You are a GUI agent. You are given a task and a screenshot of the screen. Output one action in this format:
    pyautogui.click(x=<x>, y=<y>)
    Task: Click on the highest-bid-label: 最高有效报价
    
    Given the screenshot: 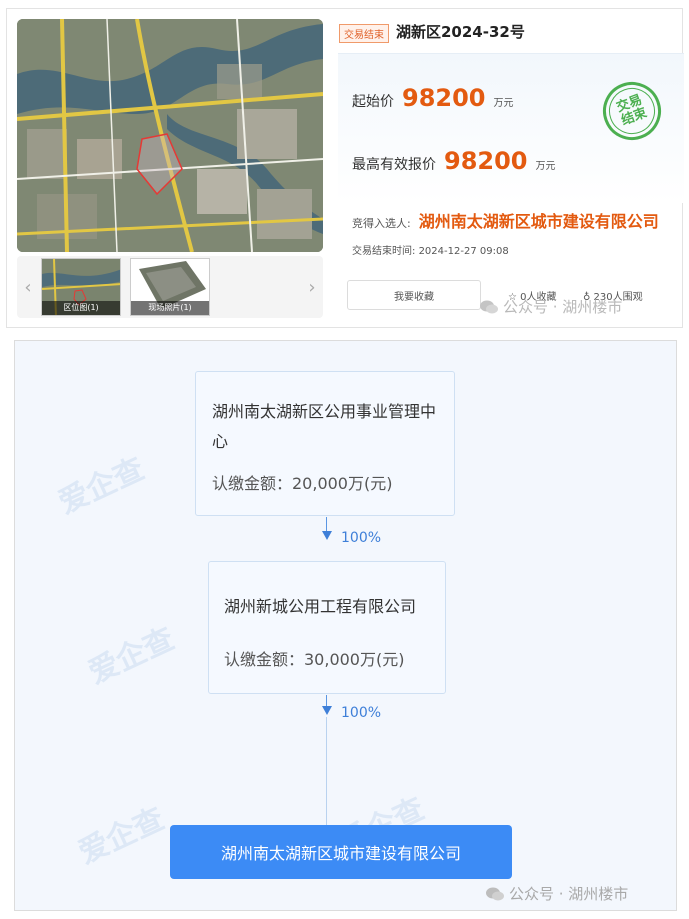 What is the action you would take?
    pyautogui.click(x=394, y=165)
    